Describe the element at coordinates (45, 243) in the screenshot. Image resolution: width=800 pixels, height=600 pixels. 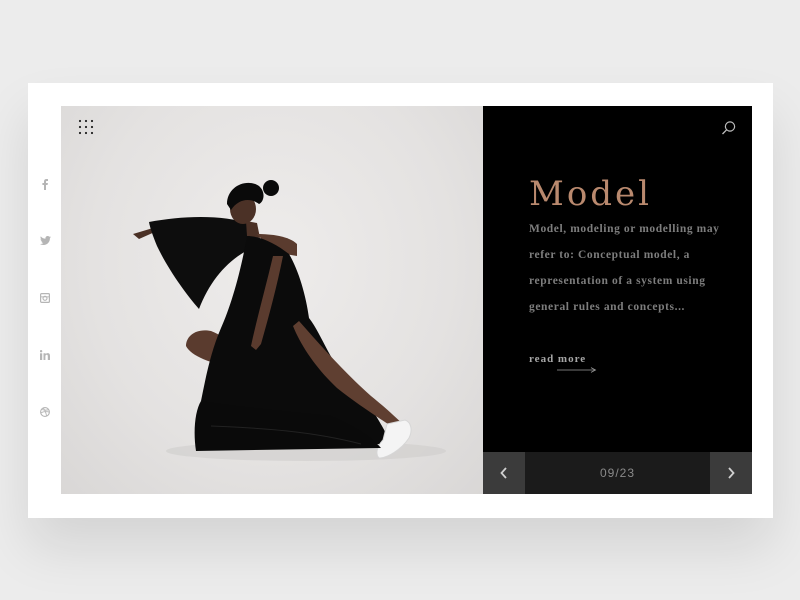
I see `twitter-icon` at that location.